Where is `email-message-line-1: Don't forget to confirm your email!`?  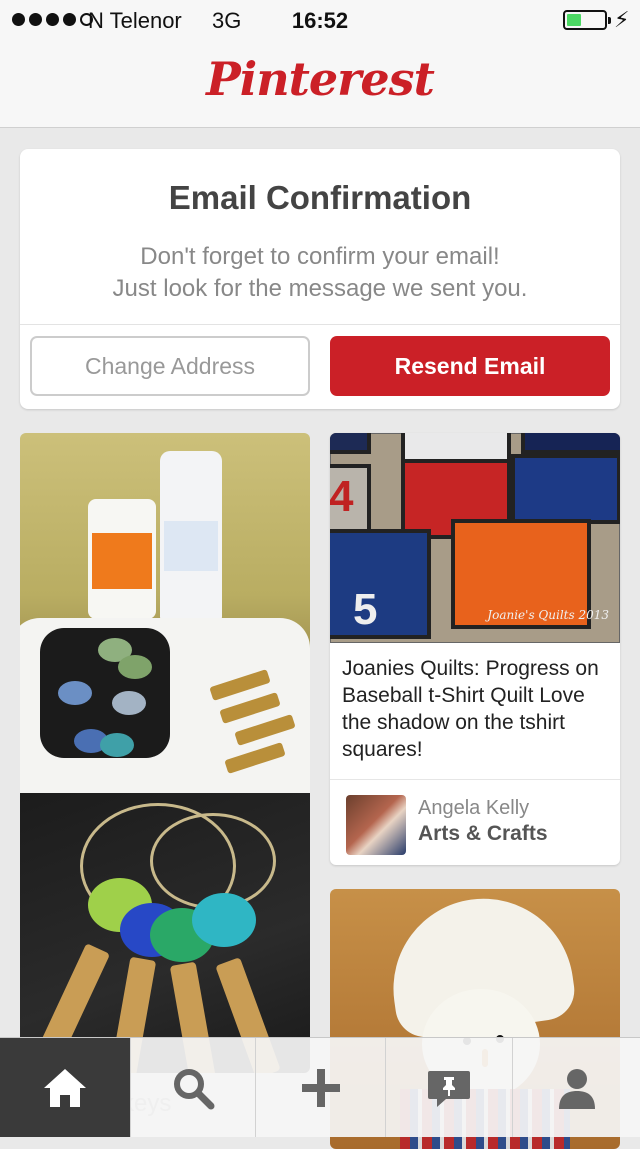 email-message-line-1: Don't forget to confirm your email! is located at coordinates (320, 256).